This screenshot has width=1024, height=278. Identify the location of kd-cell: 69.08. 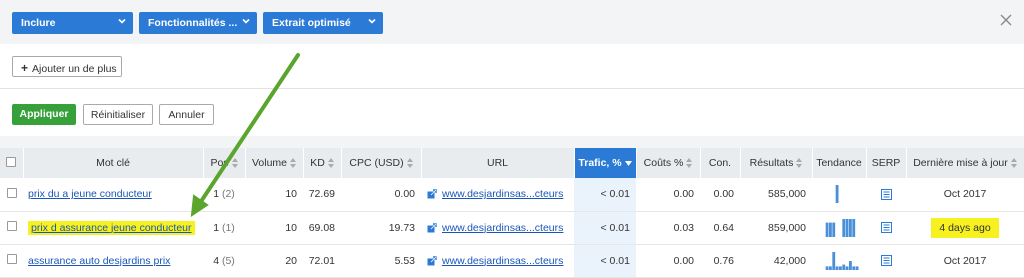
(322, 228).